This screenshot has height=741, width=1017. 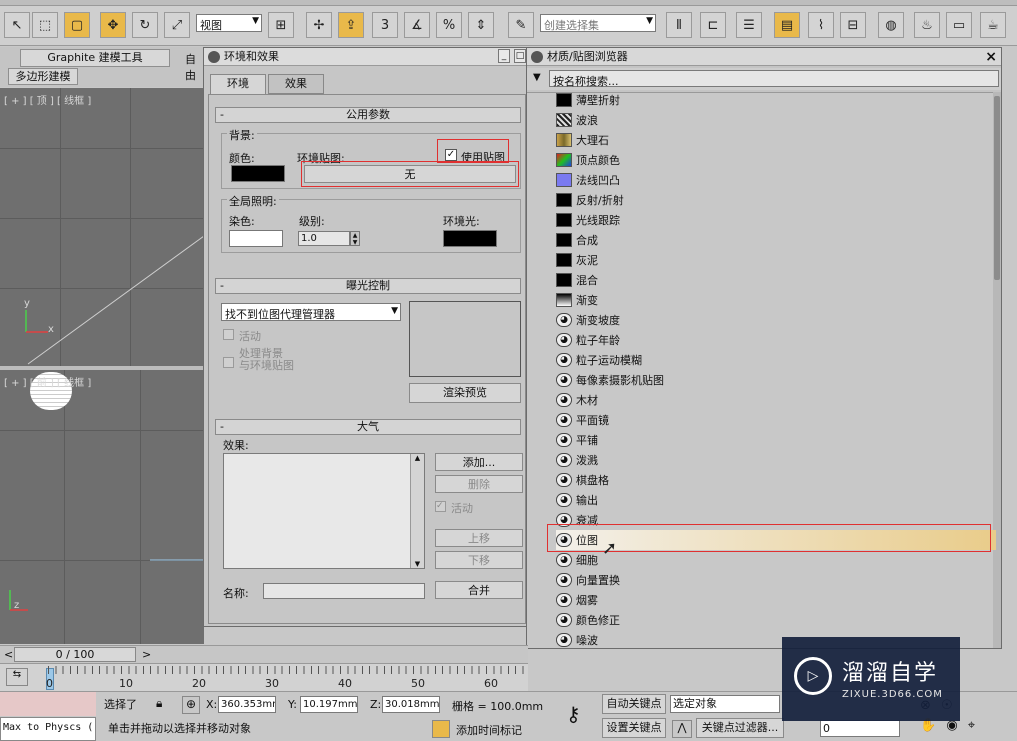 What do you see at coordinates (228, 334) in the screenshot?
I see `exposure-active-checkbox` at bounding box center [228, 334].